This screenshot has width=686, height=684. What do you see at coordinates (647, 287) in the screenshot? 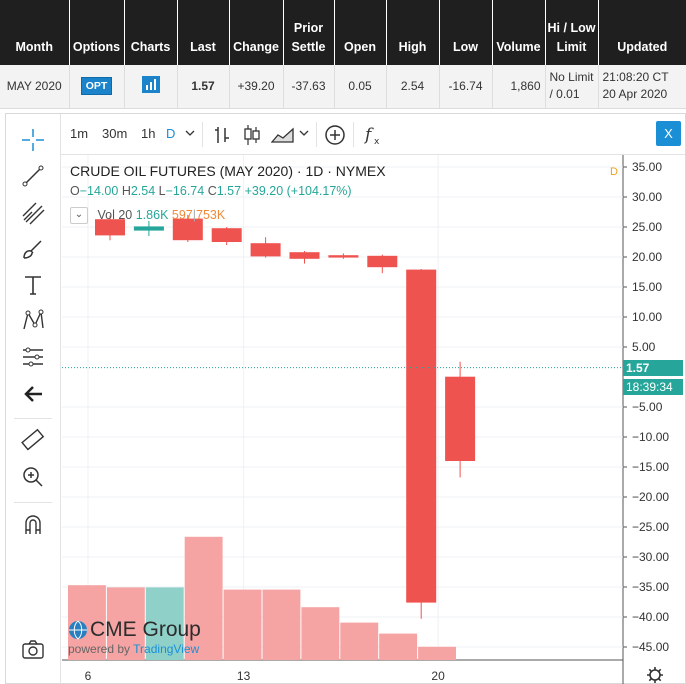
I see `y-tick-label: 15.00` at bounding box center [647, 287].